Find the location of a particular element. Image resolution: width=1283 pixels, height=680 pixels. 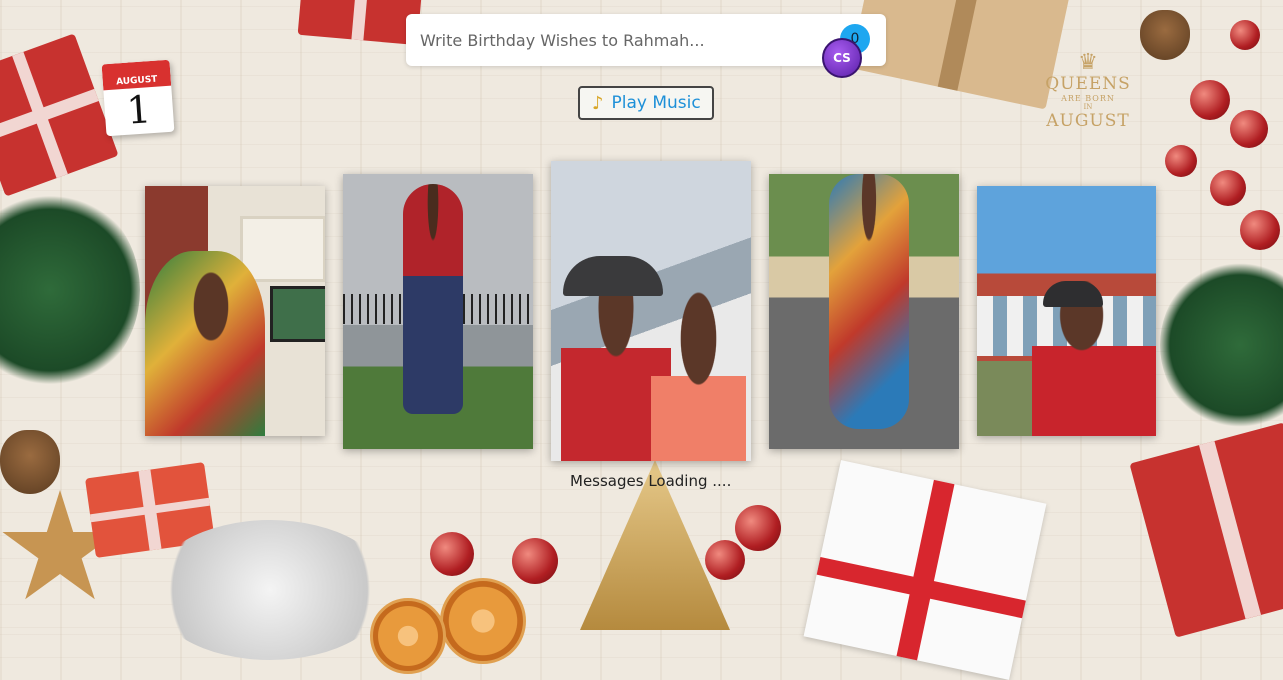

wish-input-container: 0 CS is located at coordinates (646, 46).